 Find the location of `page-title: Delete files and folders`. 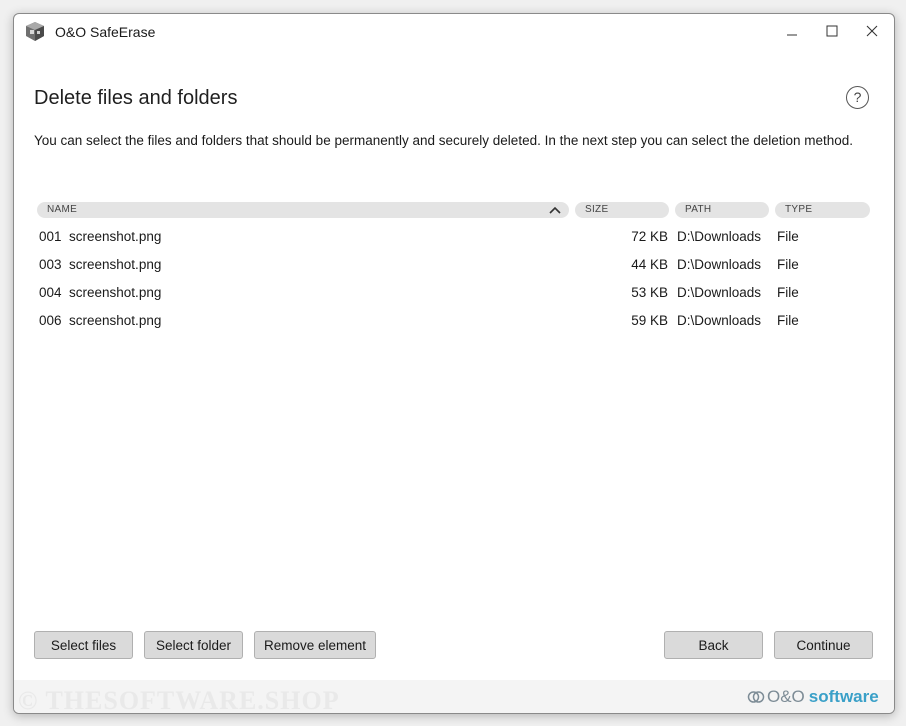

page-title: Delete files and folders is located at coordinates (136, 98).